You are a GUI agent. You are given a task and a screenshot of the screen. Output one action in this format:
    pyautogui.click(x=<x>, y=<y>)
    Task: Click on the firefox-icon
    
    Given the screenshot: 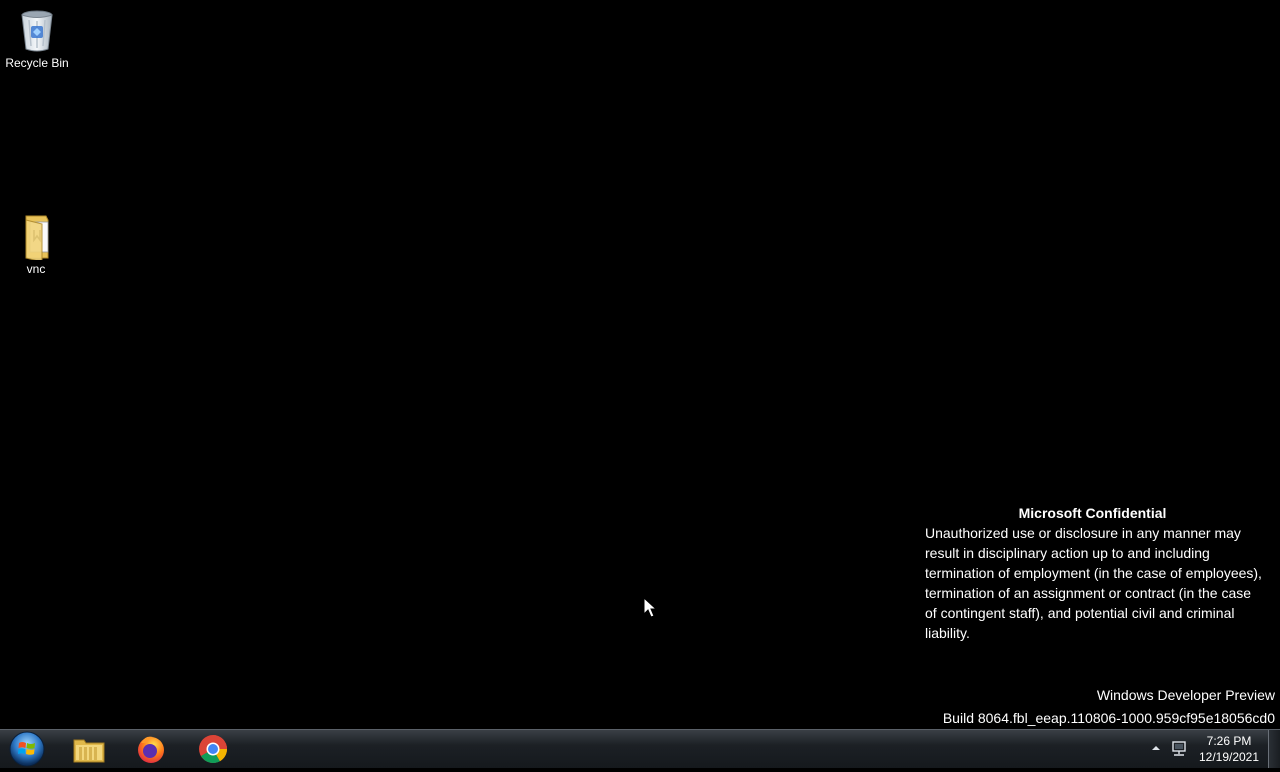 What is the action you would take?
    pyautogui.click(x=151, y=749)
    